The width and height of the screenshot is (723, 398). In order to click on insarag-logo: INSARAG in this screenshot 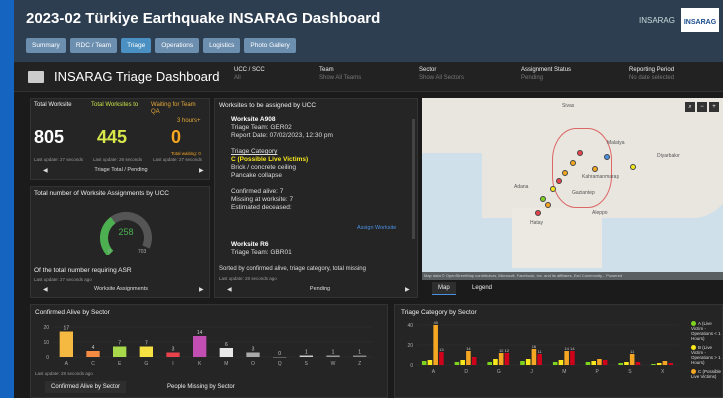, I will do `click(700, 20)`.